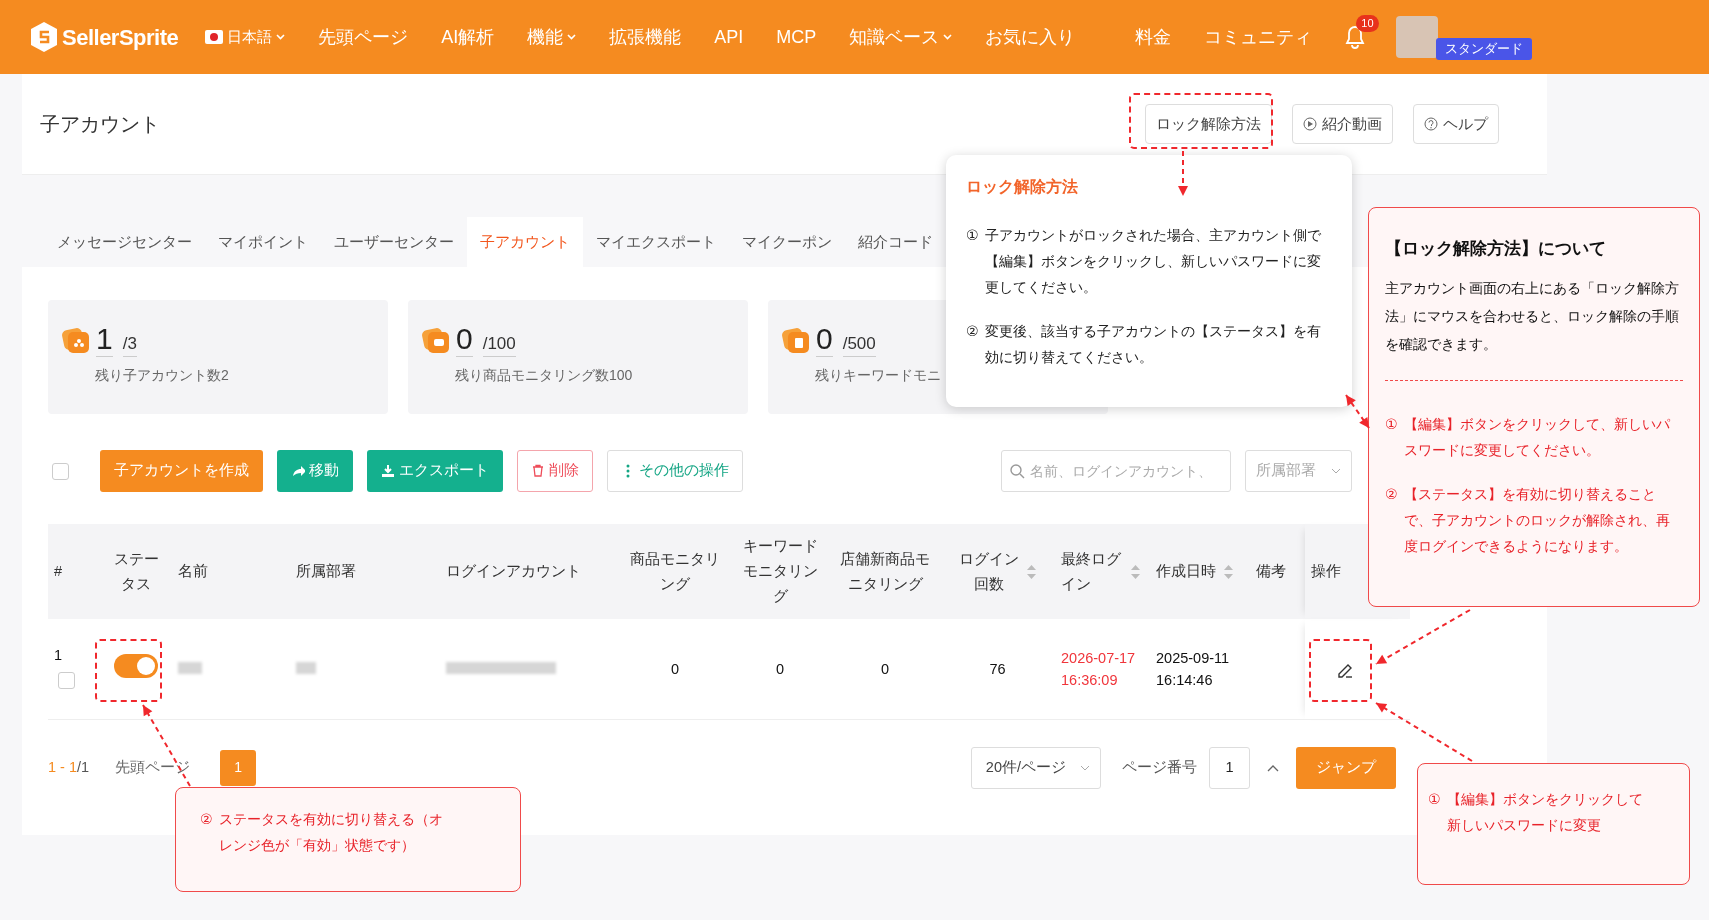 The width and height of the screenshot is (1709, 920). Describe the element at coordinates (885, 571) in the screenshot. I see `column-header: 店舗新商品モニタリング` at that location.